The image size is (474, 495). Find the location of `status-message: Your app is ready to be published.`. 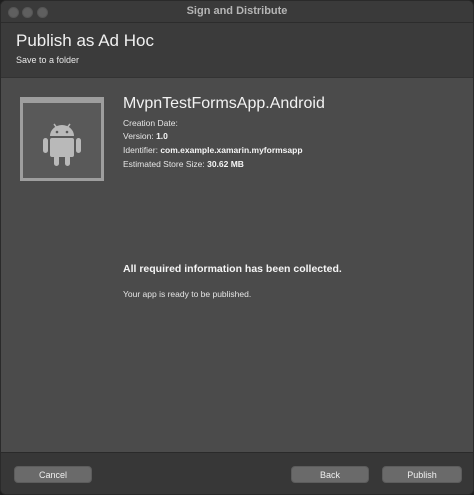

status-message: Your app is ready to be published. is located at coordinates (187, 294).